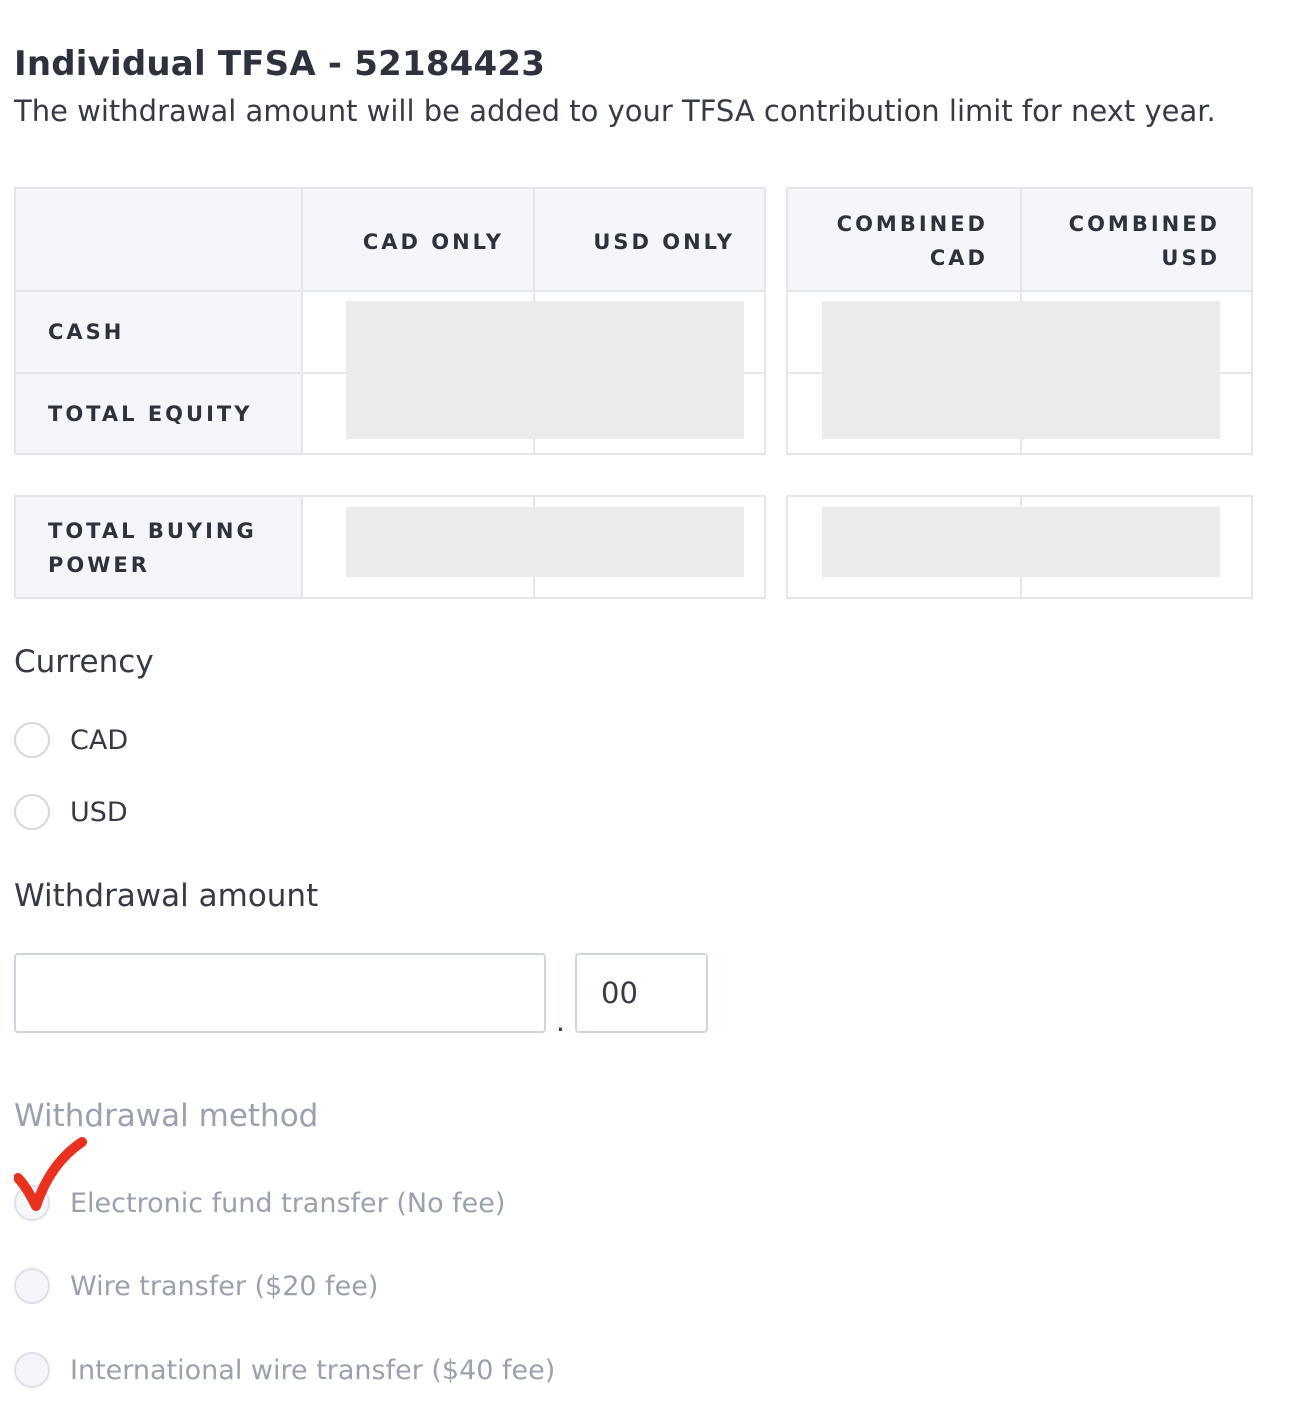 This screenshot has width=1292, height=1426. I want to click on row-label-total-equity: TOTAL EQUITY, so click(150, 414).